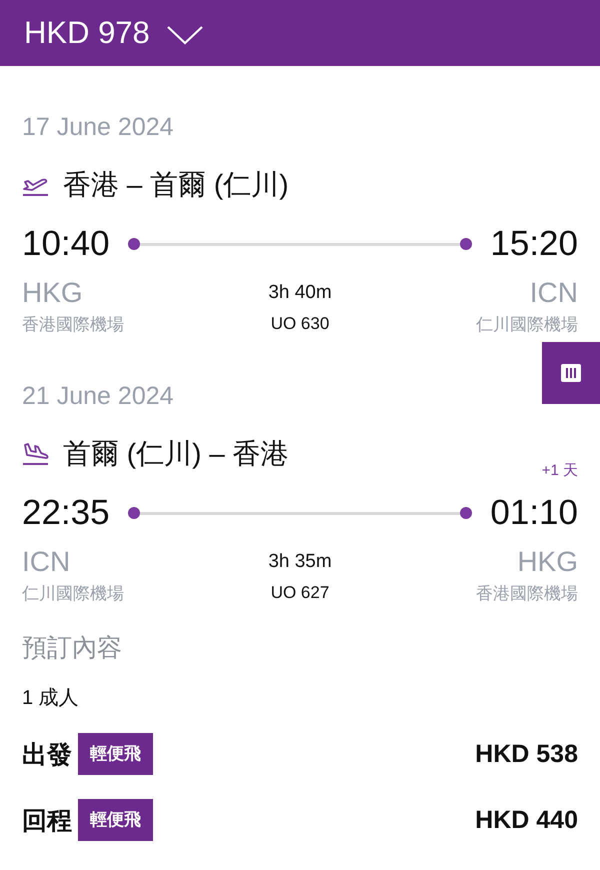 The height and width of the screenshot is (870, 600). What do you see at coordinates (176, 185) in the screenshot?
I see `route-title: 香港 – 首爾 (仁川)` at bounding box center [176, 185].